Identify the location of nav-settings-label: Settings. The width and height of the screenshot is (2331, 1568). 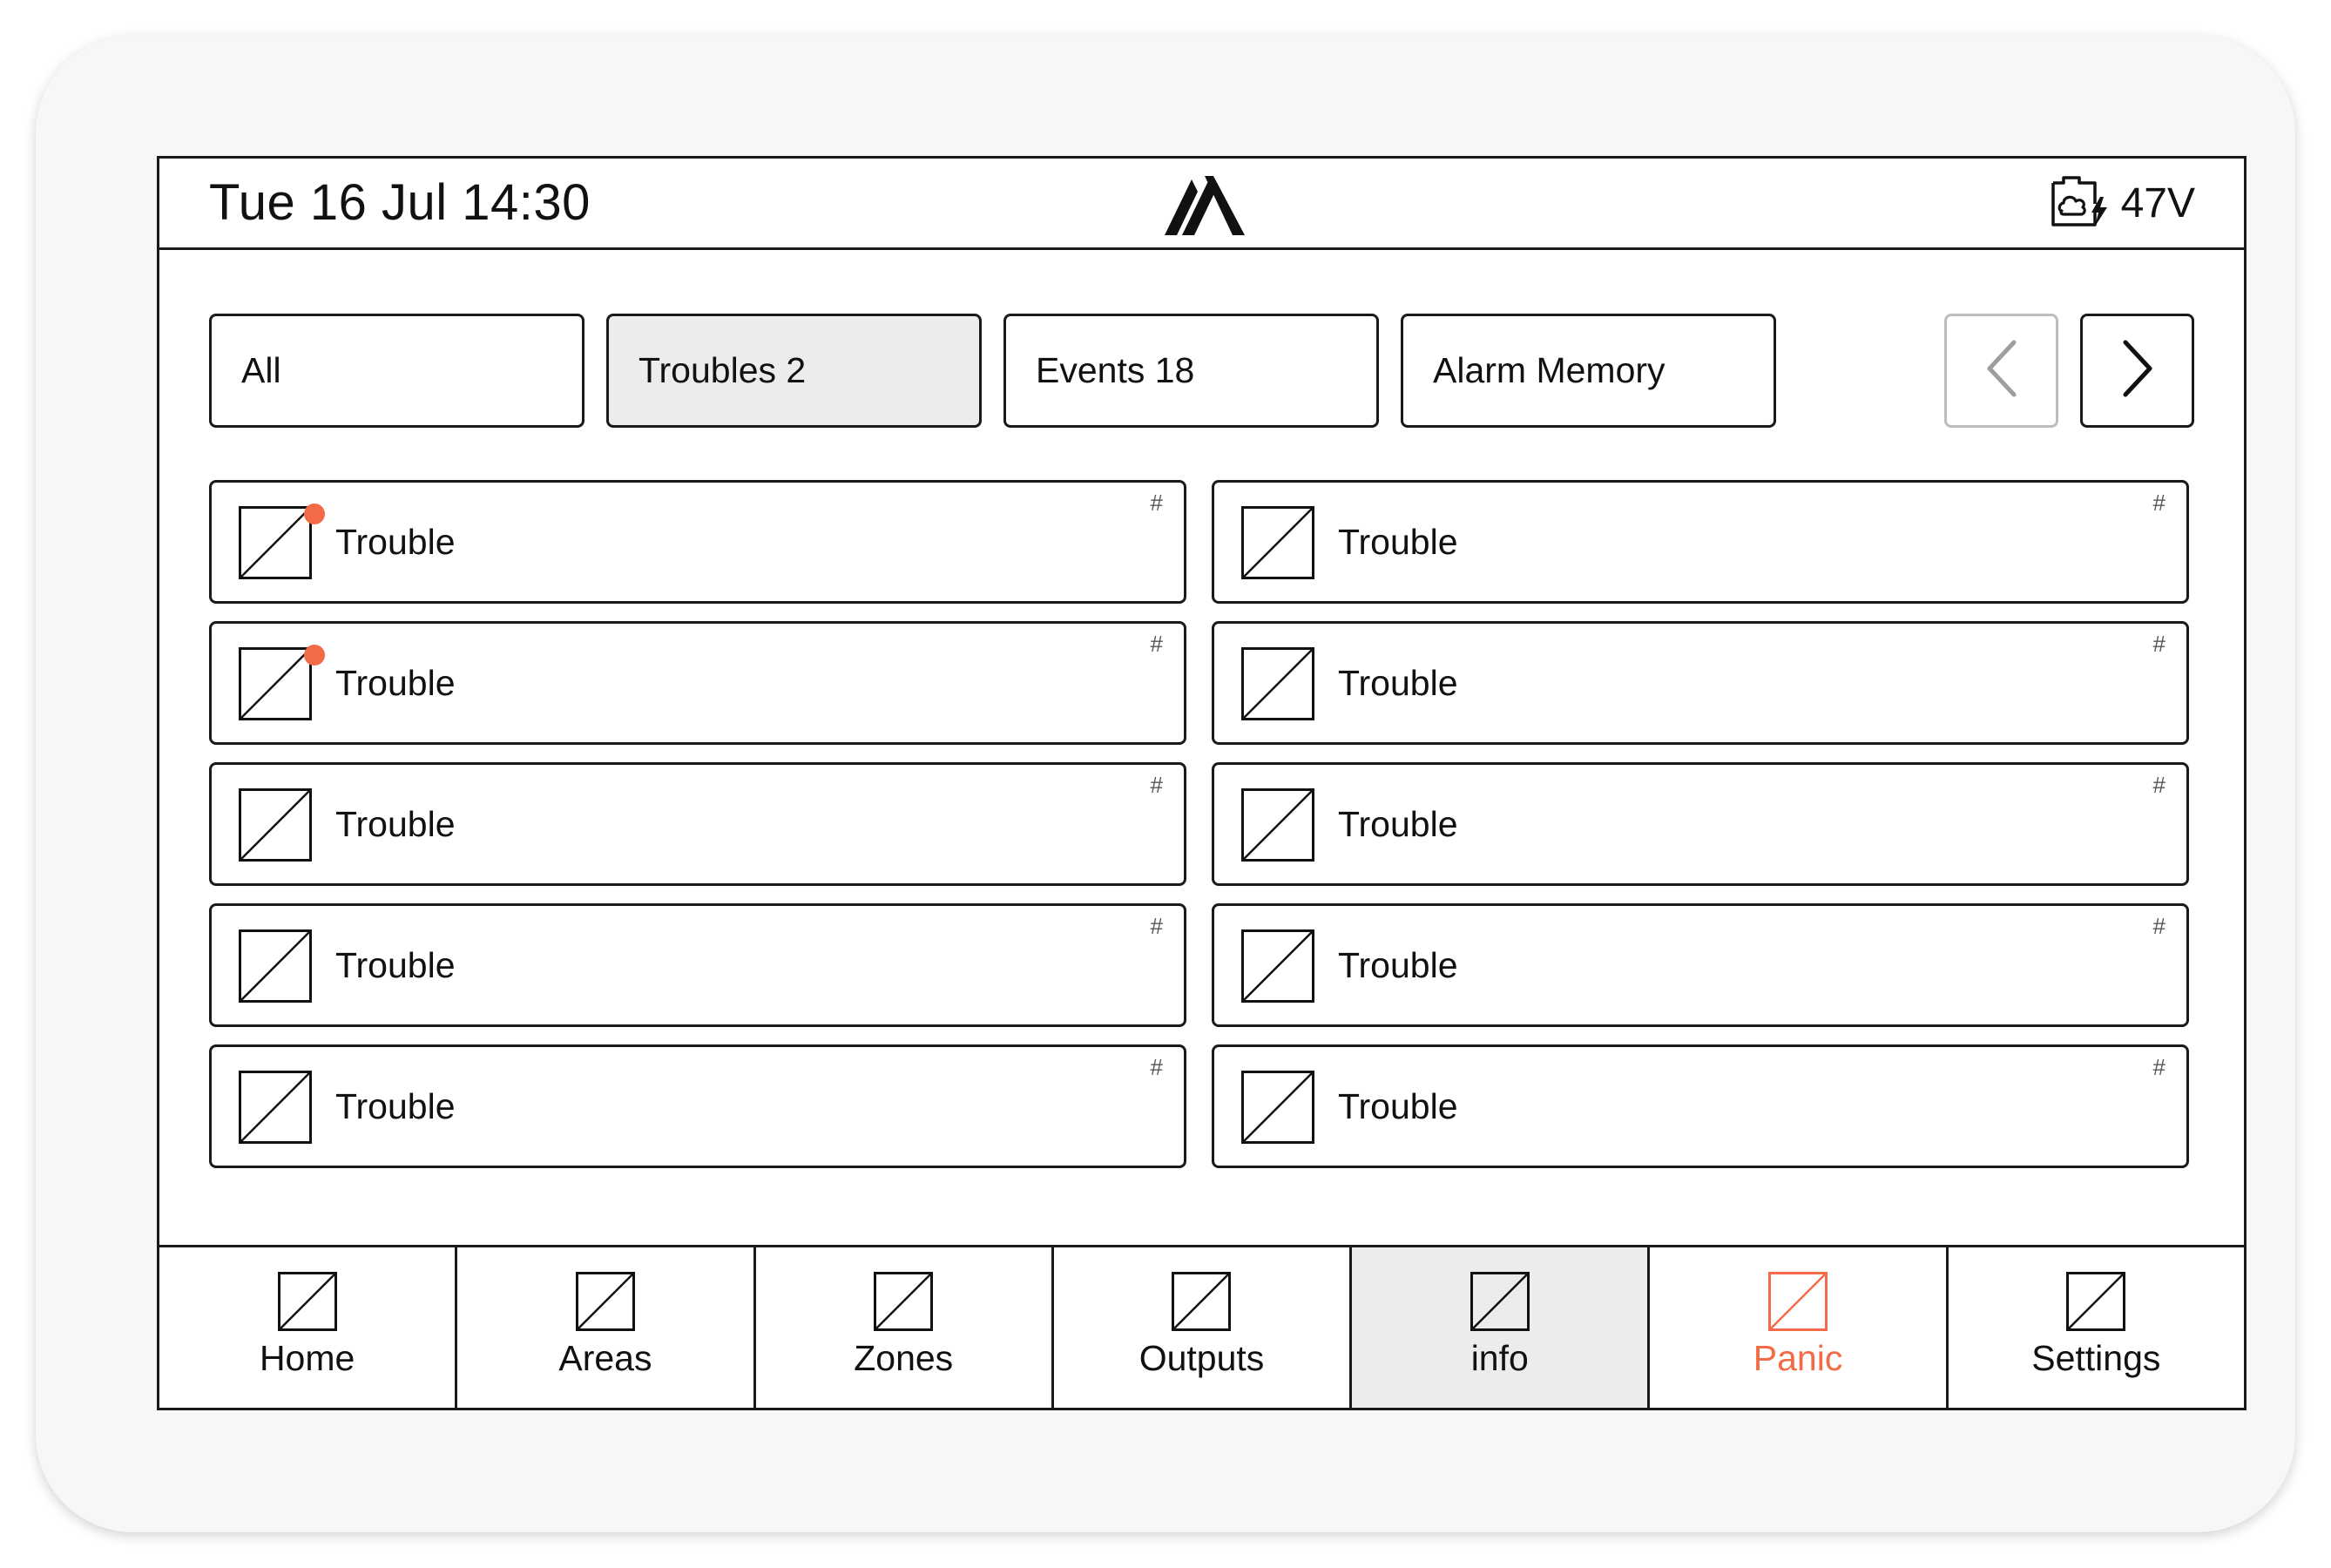
(2096, 1358).